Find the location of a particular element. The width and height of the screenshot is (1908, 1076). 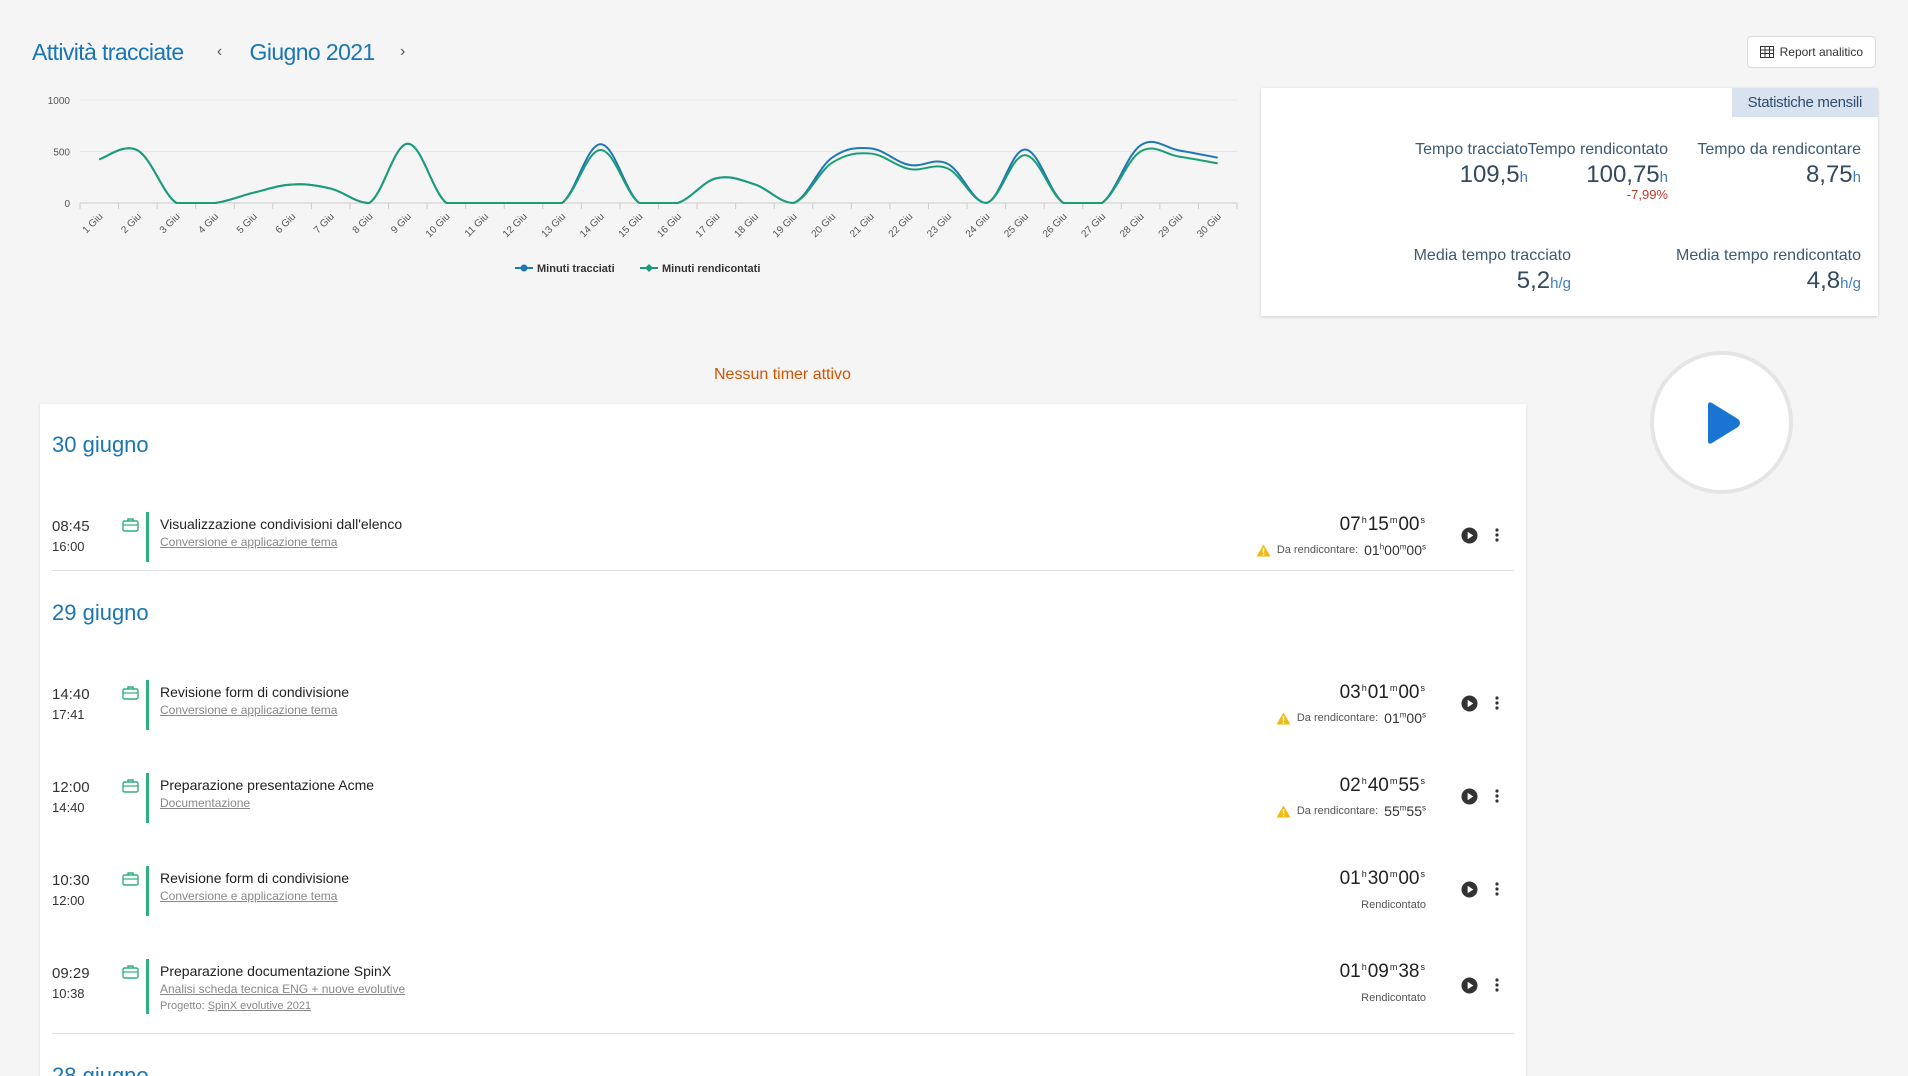

x-tick-label: 2 Giu is located at coordinates (131, 223).